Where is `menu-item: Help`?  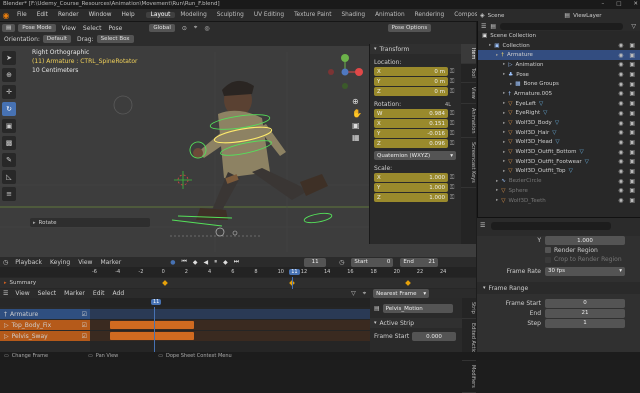 menu-item: Help is located at coordinates (127, 15).